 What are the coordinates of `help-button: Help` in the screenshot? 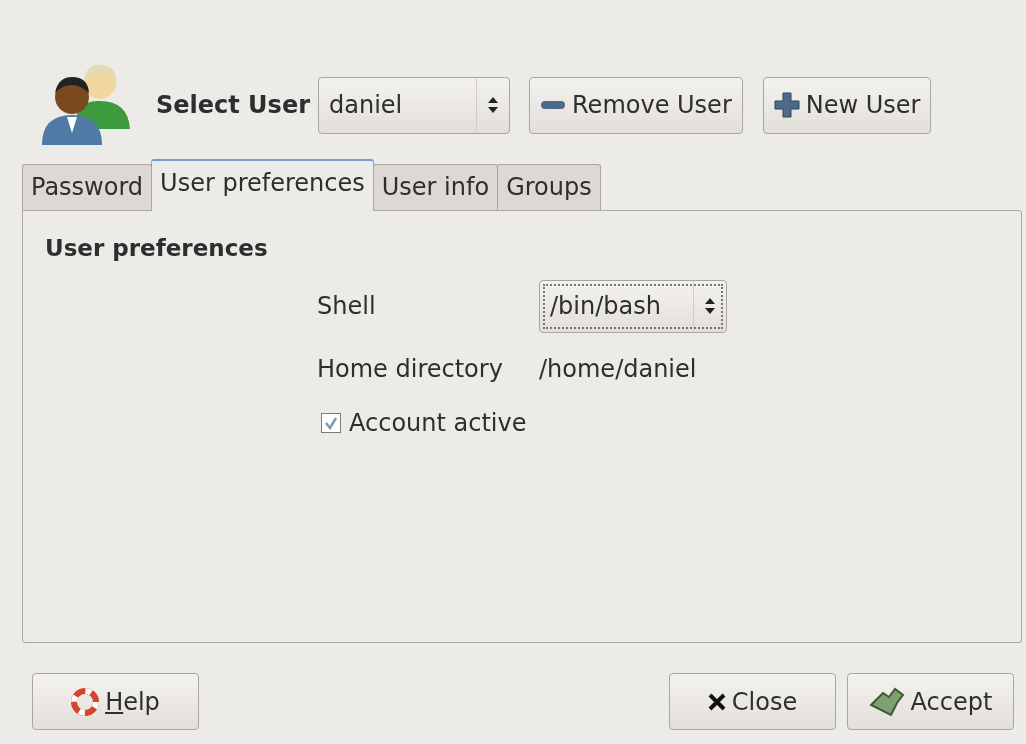 It's located at (115, 701).